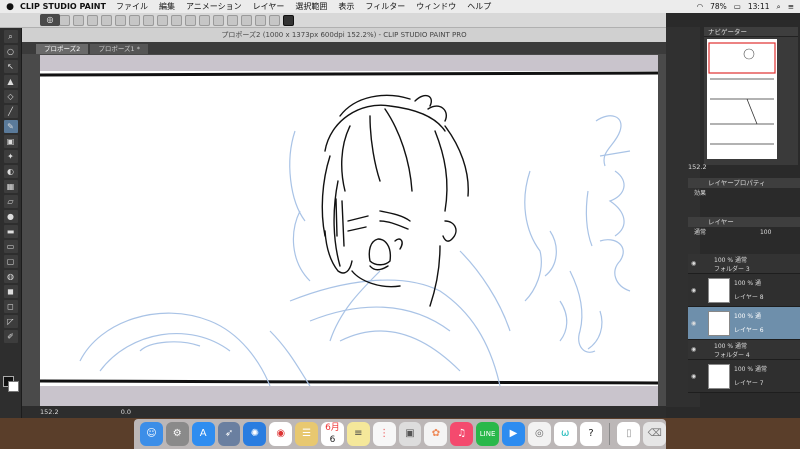 The image size is (800, 449). Describe the element at coordinates (10, 321) in the screenshot. I see `ruler-tool-icon: ◸` at that location.